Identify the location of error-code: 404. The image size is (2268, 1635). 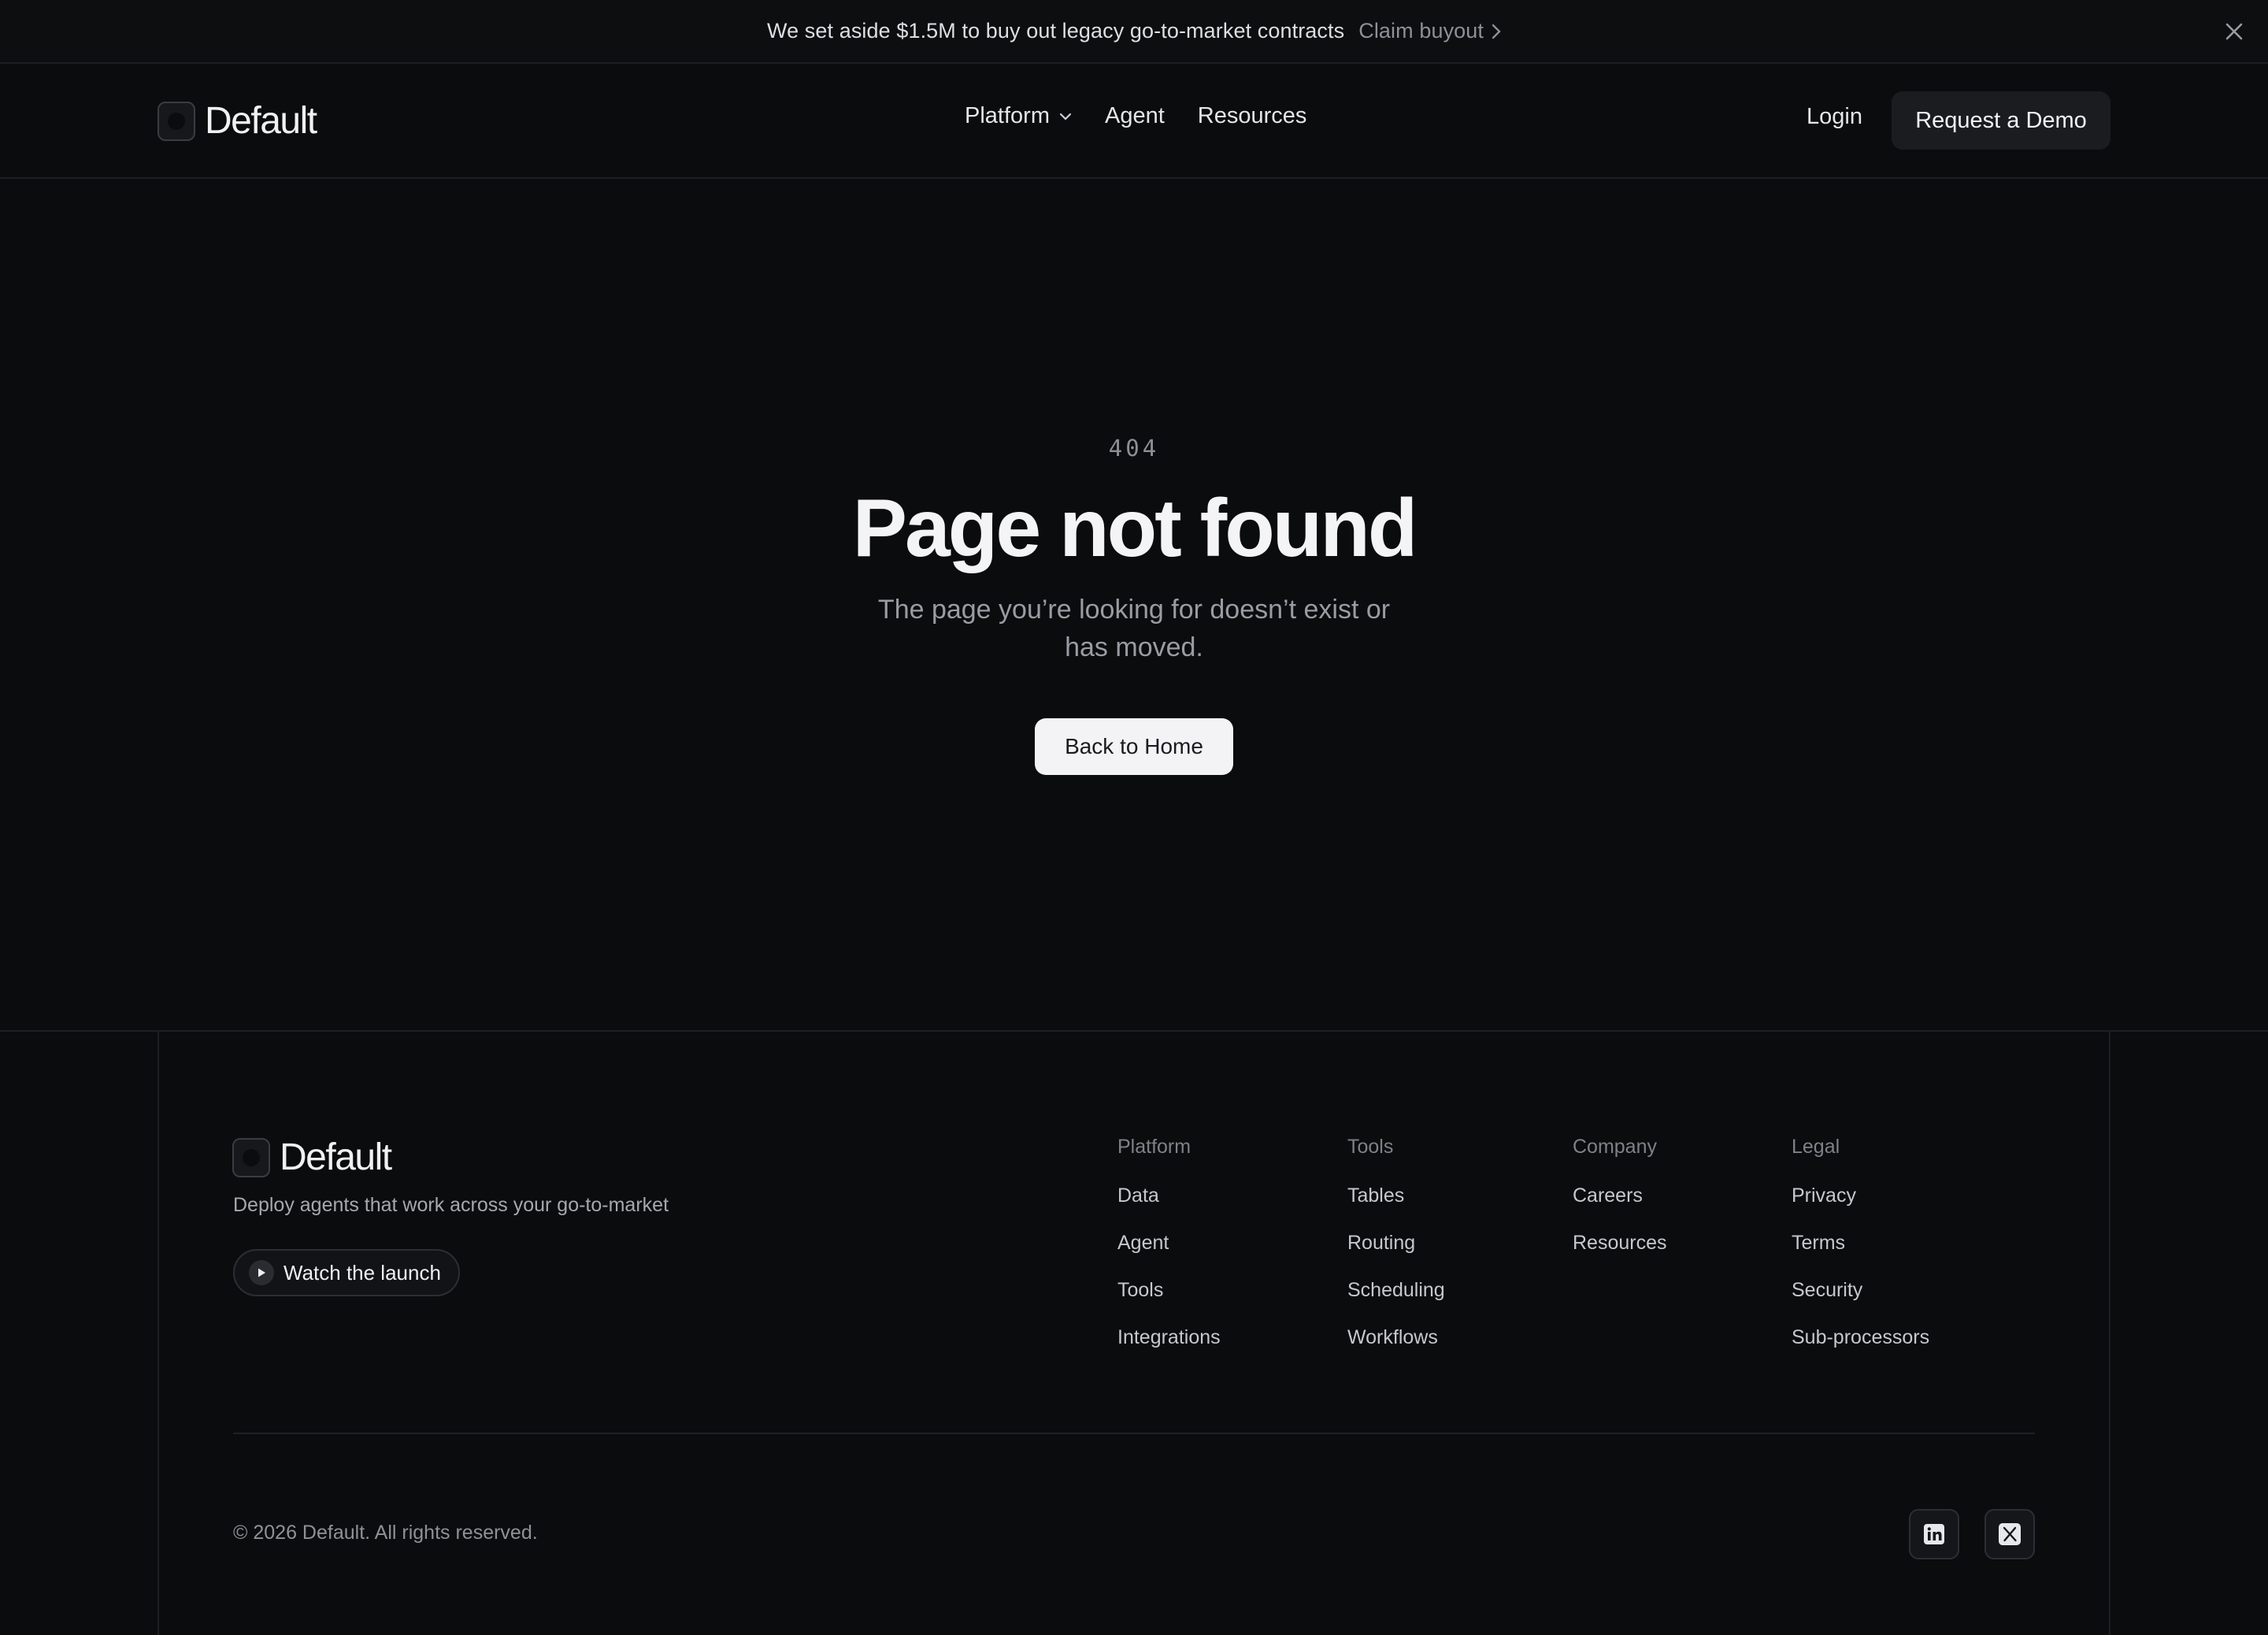
(1134, 449).